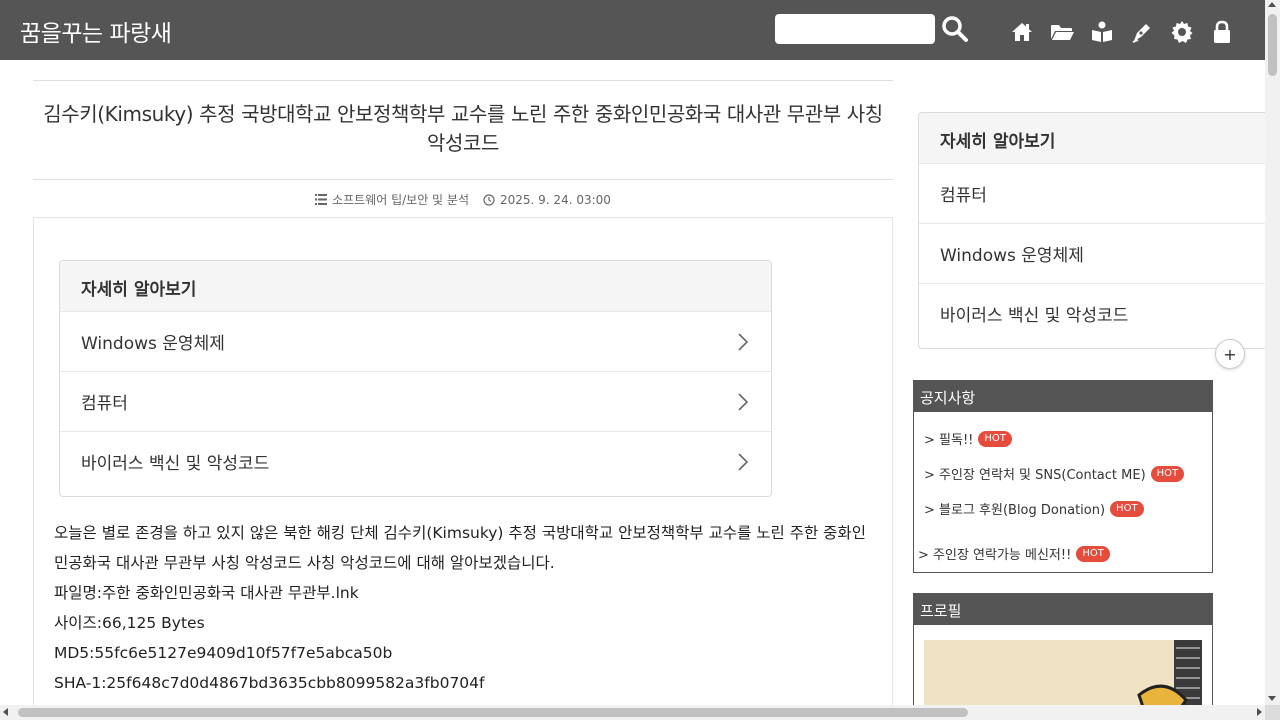 Image resolution: width=1280 pixels, height=720 pixels. Describe the element at coordinates (206, 593) in the screenshot. I see `file-name: 파일명:주한 중화인민공화국 대사관 무관부.lnk` at that location.